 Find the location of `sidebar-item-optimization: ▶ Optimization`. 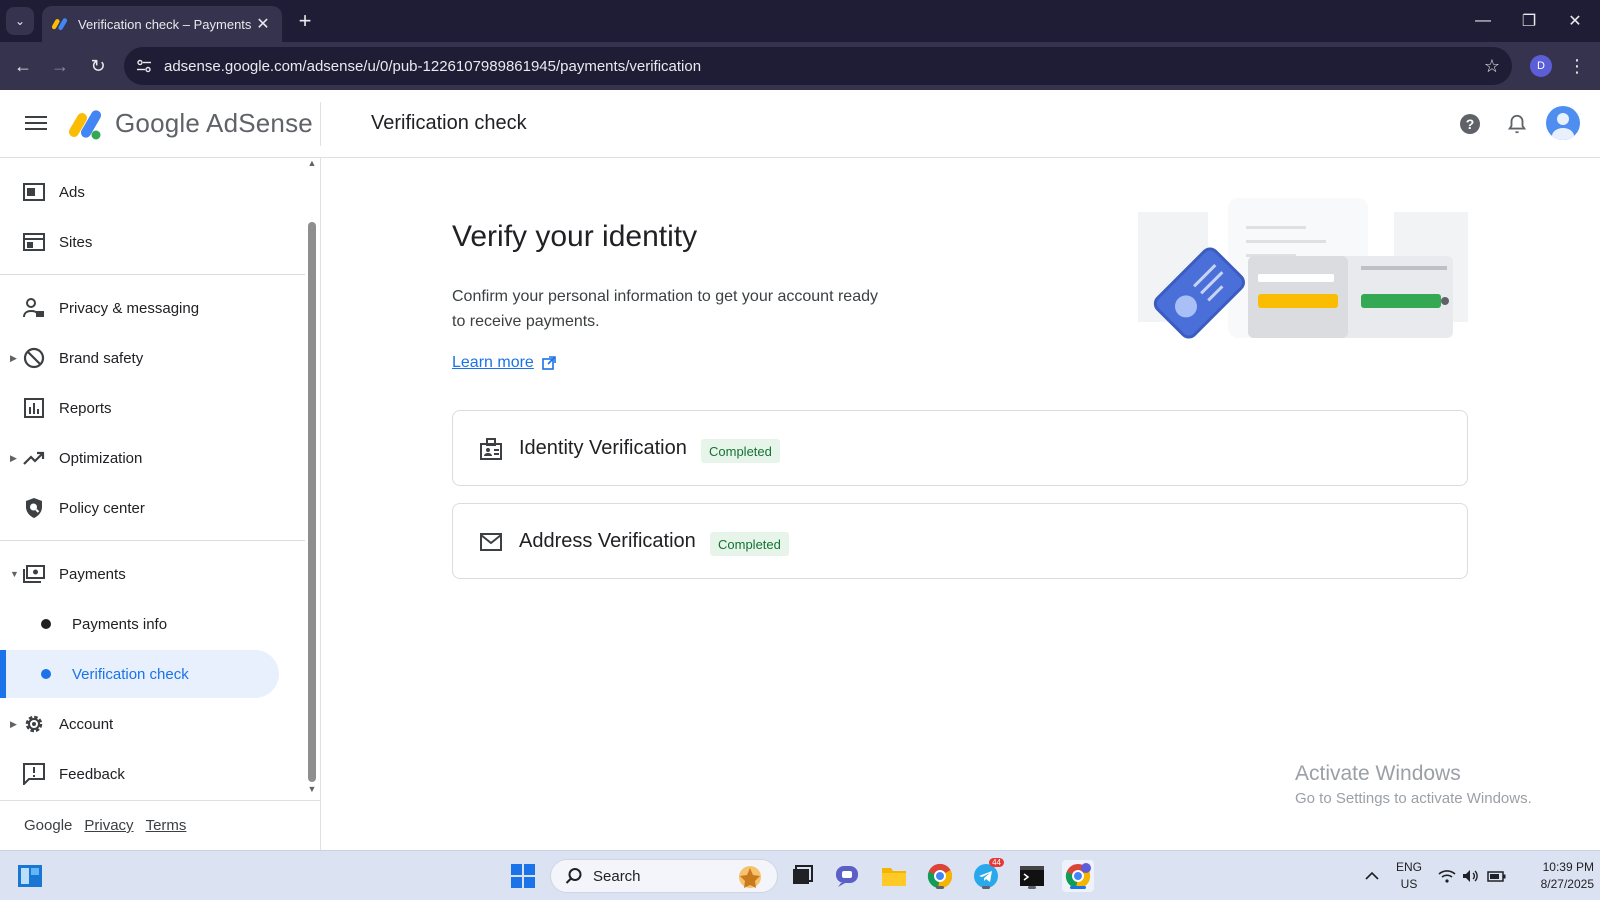

sidebar-item-optimization: ▶ Optimization is located at coordinates (152, 458).